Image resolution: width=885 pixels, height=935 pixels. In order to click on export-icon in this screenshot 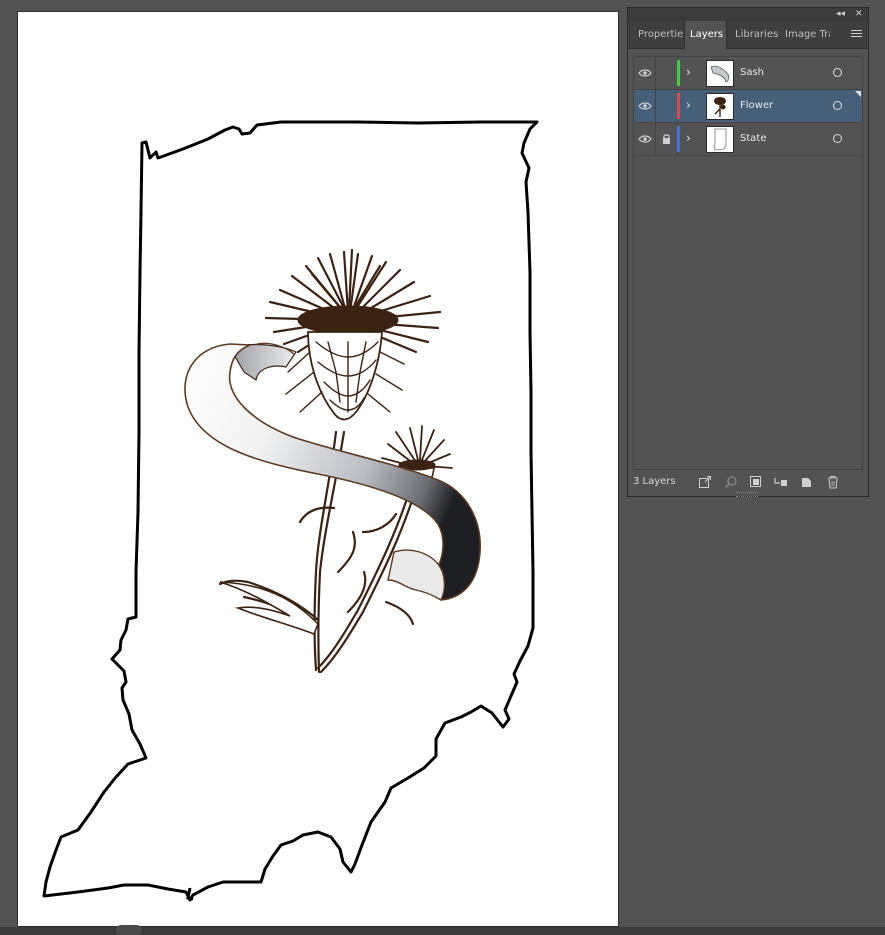, I will do `click(705, 482)`.